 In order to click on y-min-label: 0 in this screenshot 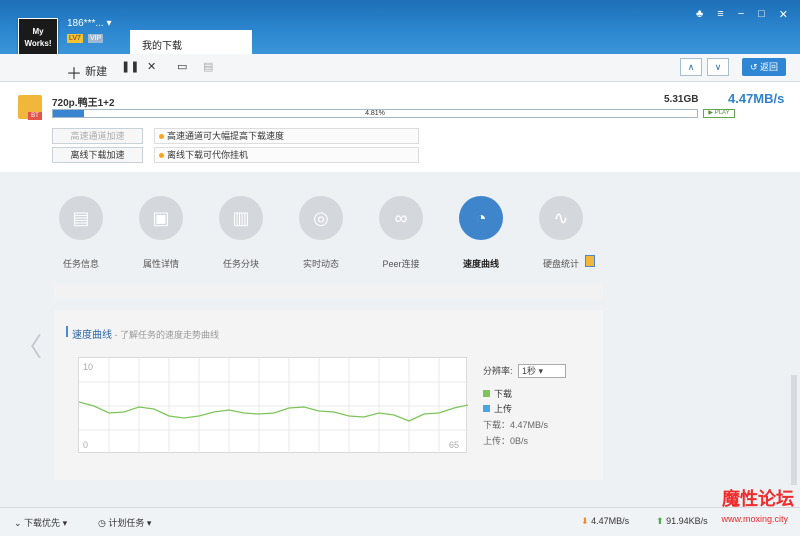, I will do `click(85, 445)`.